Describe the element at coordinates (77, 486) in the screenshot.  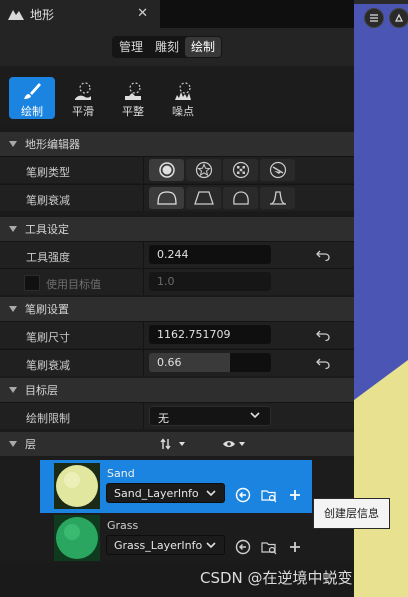
I see `sand-layer-thumbnail` at that location.